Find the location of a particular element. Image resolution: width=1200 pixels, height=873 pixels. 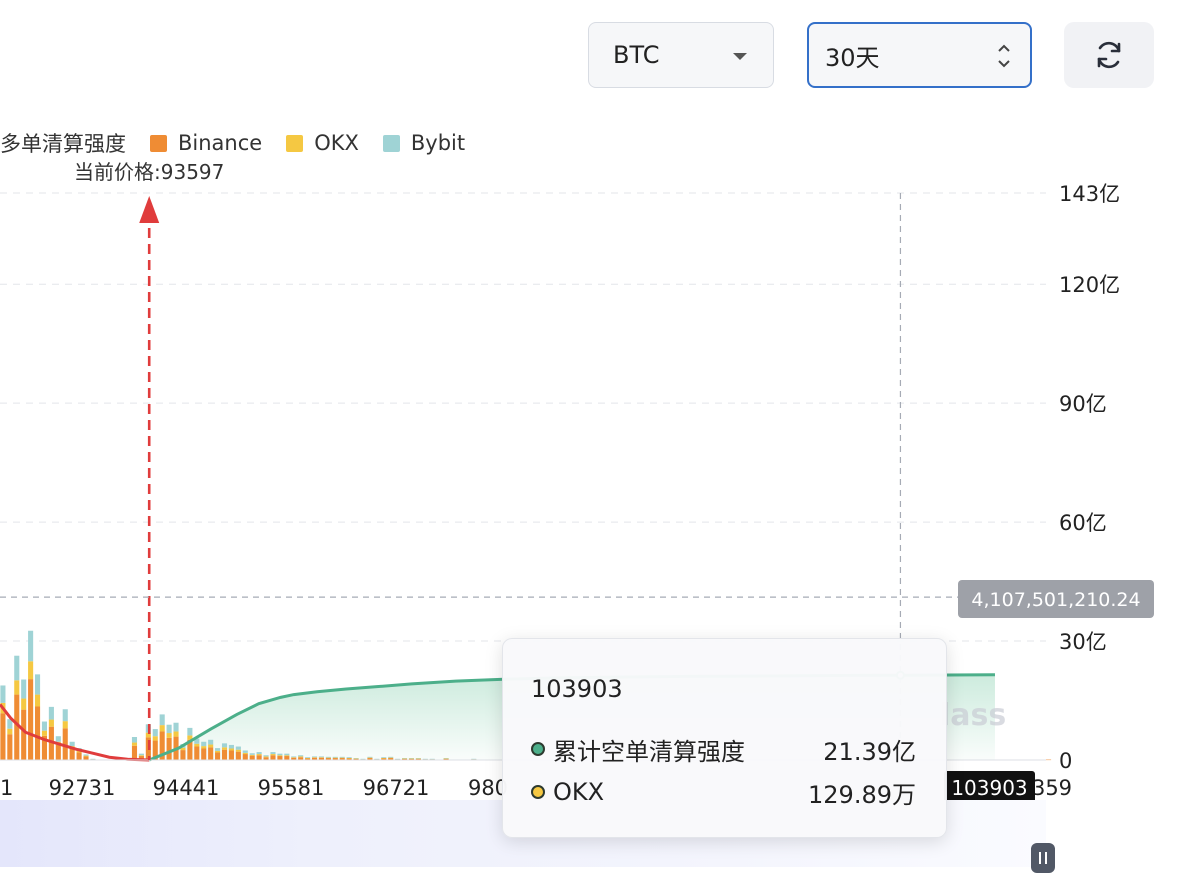

y-tick-label: 143亿 is located at coordinates (1089, 194).